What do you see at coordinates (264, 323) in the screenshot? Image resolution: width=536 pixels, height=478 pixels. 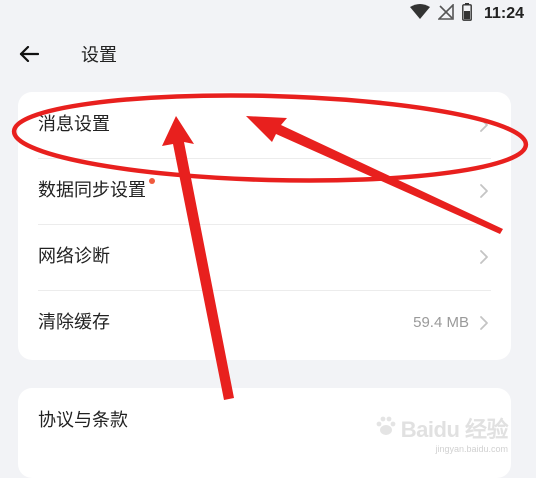 I see `settings-row-clear-cache: 清除缓存 59.4 MB` at bounding box center [264, 323].